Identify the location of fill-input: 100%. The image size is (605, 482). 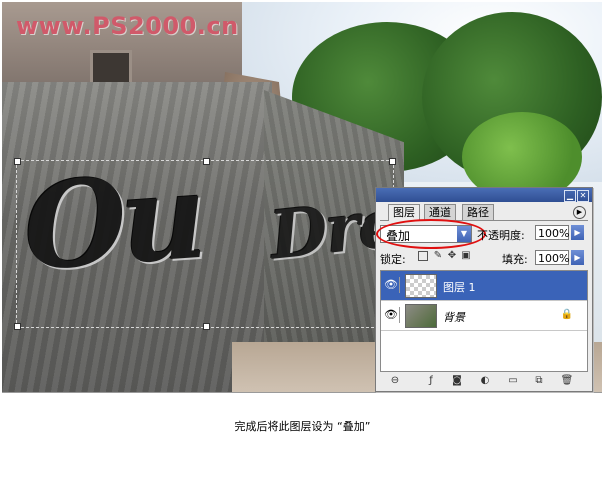
(552, 257).